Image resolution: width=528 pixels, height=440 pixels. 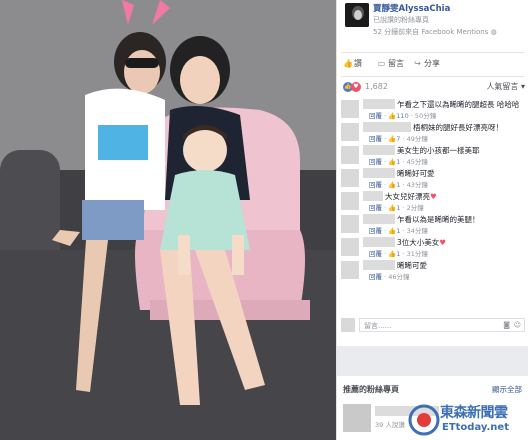 What do you see at coordinates (398, 139) in the screenshot?
I see `comment-likes-value: 7` at bounding box center [398, 139].